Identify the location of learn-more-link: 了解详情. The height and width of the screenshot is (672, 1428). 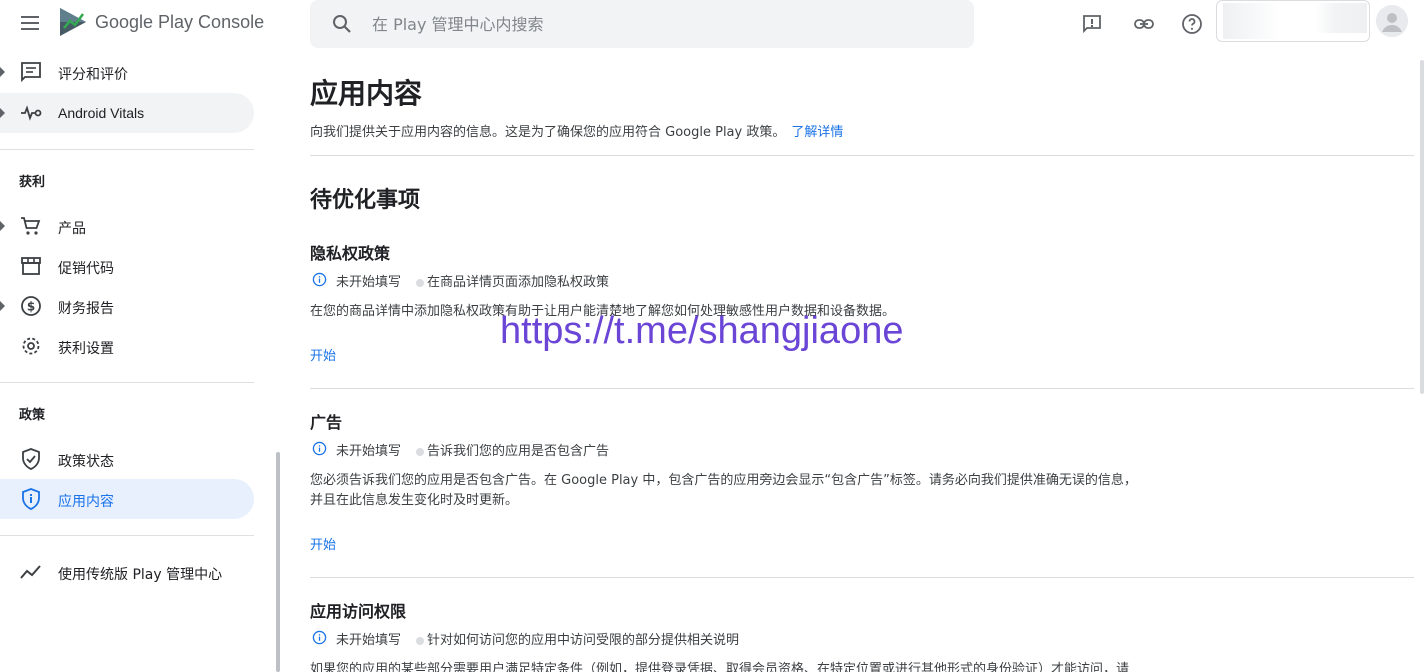
(817, 132).